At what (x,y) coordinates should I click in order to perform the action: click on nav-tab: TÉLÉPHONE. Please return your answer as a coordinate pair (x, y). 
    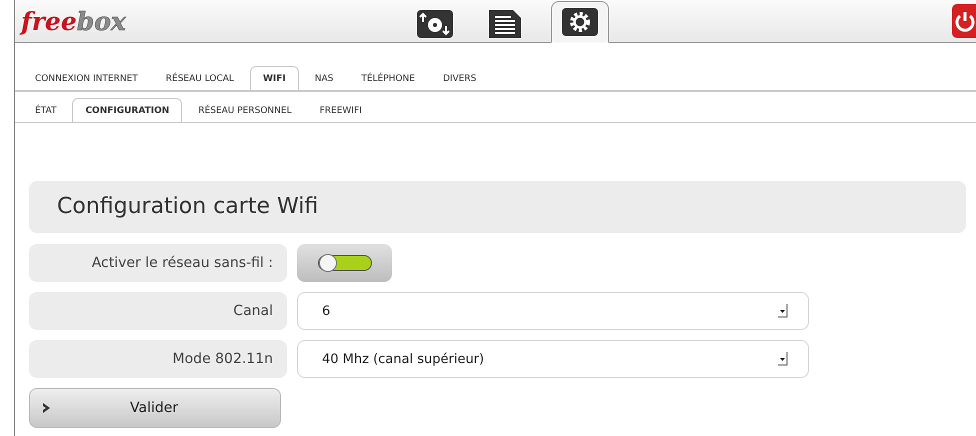
    Looking at the image, I should click on (388, 79).